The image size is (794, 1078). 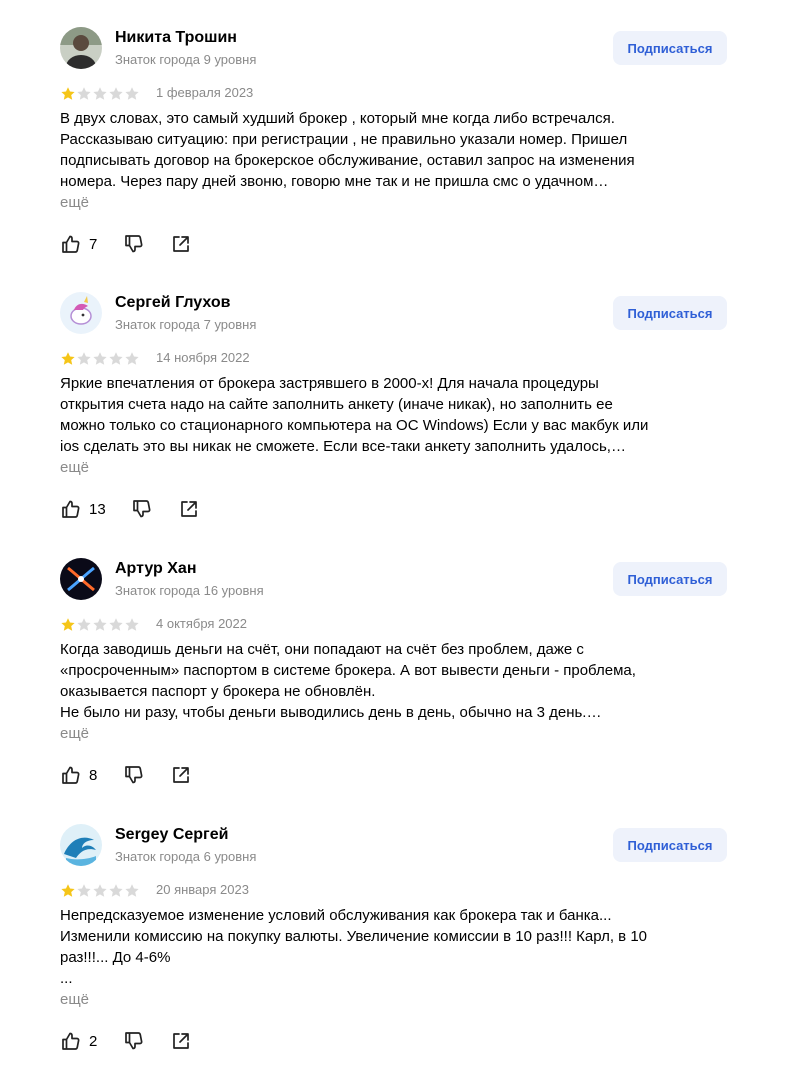 What do you see at coordinates (186, 324) in the screenshot?
I see `author-level: Знаток города 7 уровня` at bounding box center [186, 324].